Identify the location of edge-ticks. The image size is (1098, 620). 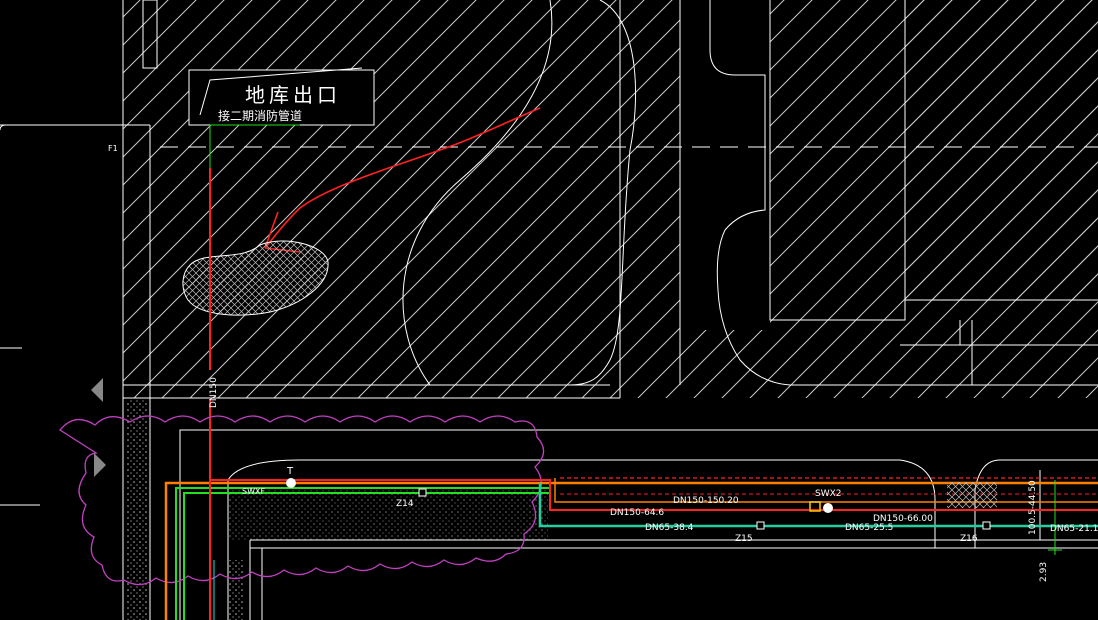
(20, 426).